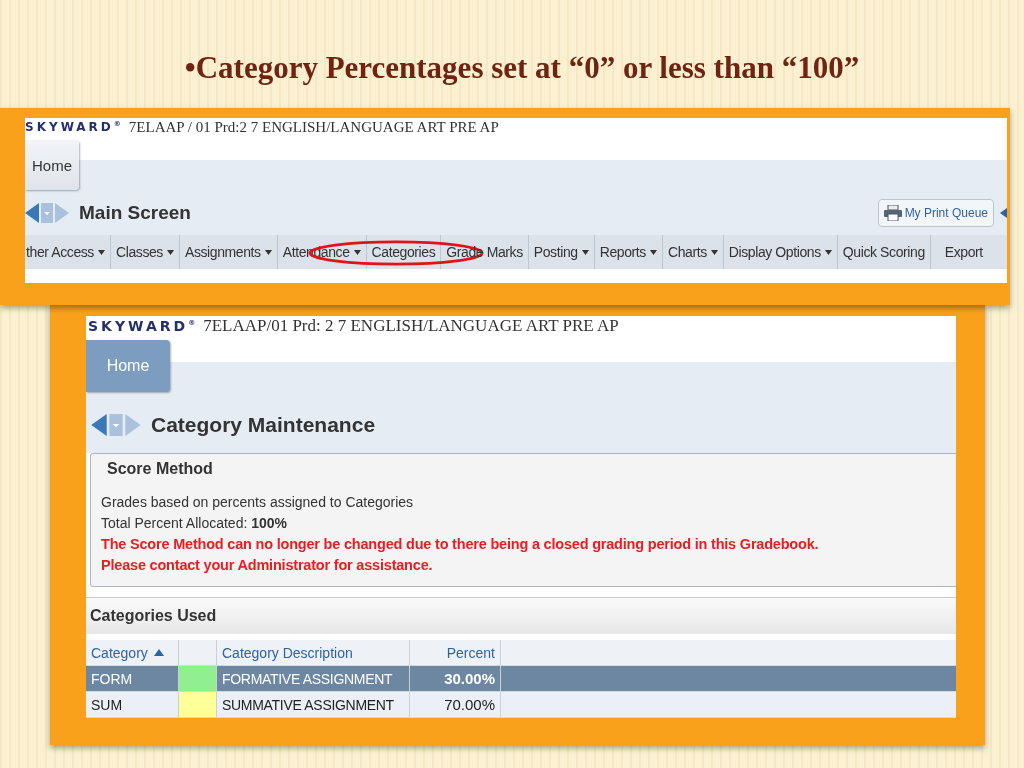 The height and width of the screenshot is (768, 1024). What do you see at coordinates (132, 652) in the screenshot?
I see `column-header: Category` at bounding box center [132, 652].